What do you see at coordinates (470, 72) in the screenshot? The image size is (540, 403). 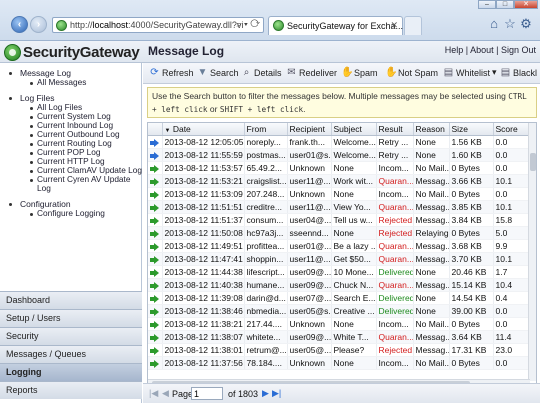 I see `whitelist-button: ▤ Whitelist ▾` at bounding box center [470, 72].